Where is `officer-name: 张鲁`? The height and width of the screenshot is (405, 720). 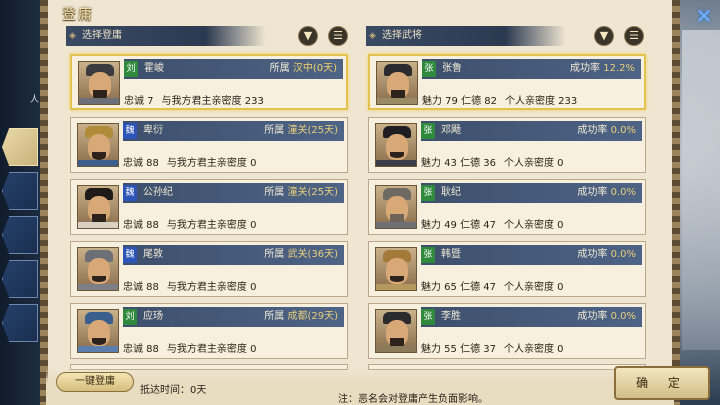 officer-name: 张鲁 is located at coordinates (452, 68).